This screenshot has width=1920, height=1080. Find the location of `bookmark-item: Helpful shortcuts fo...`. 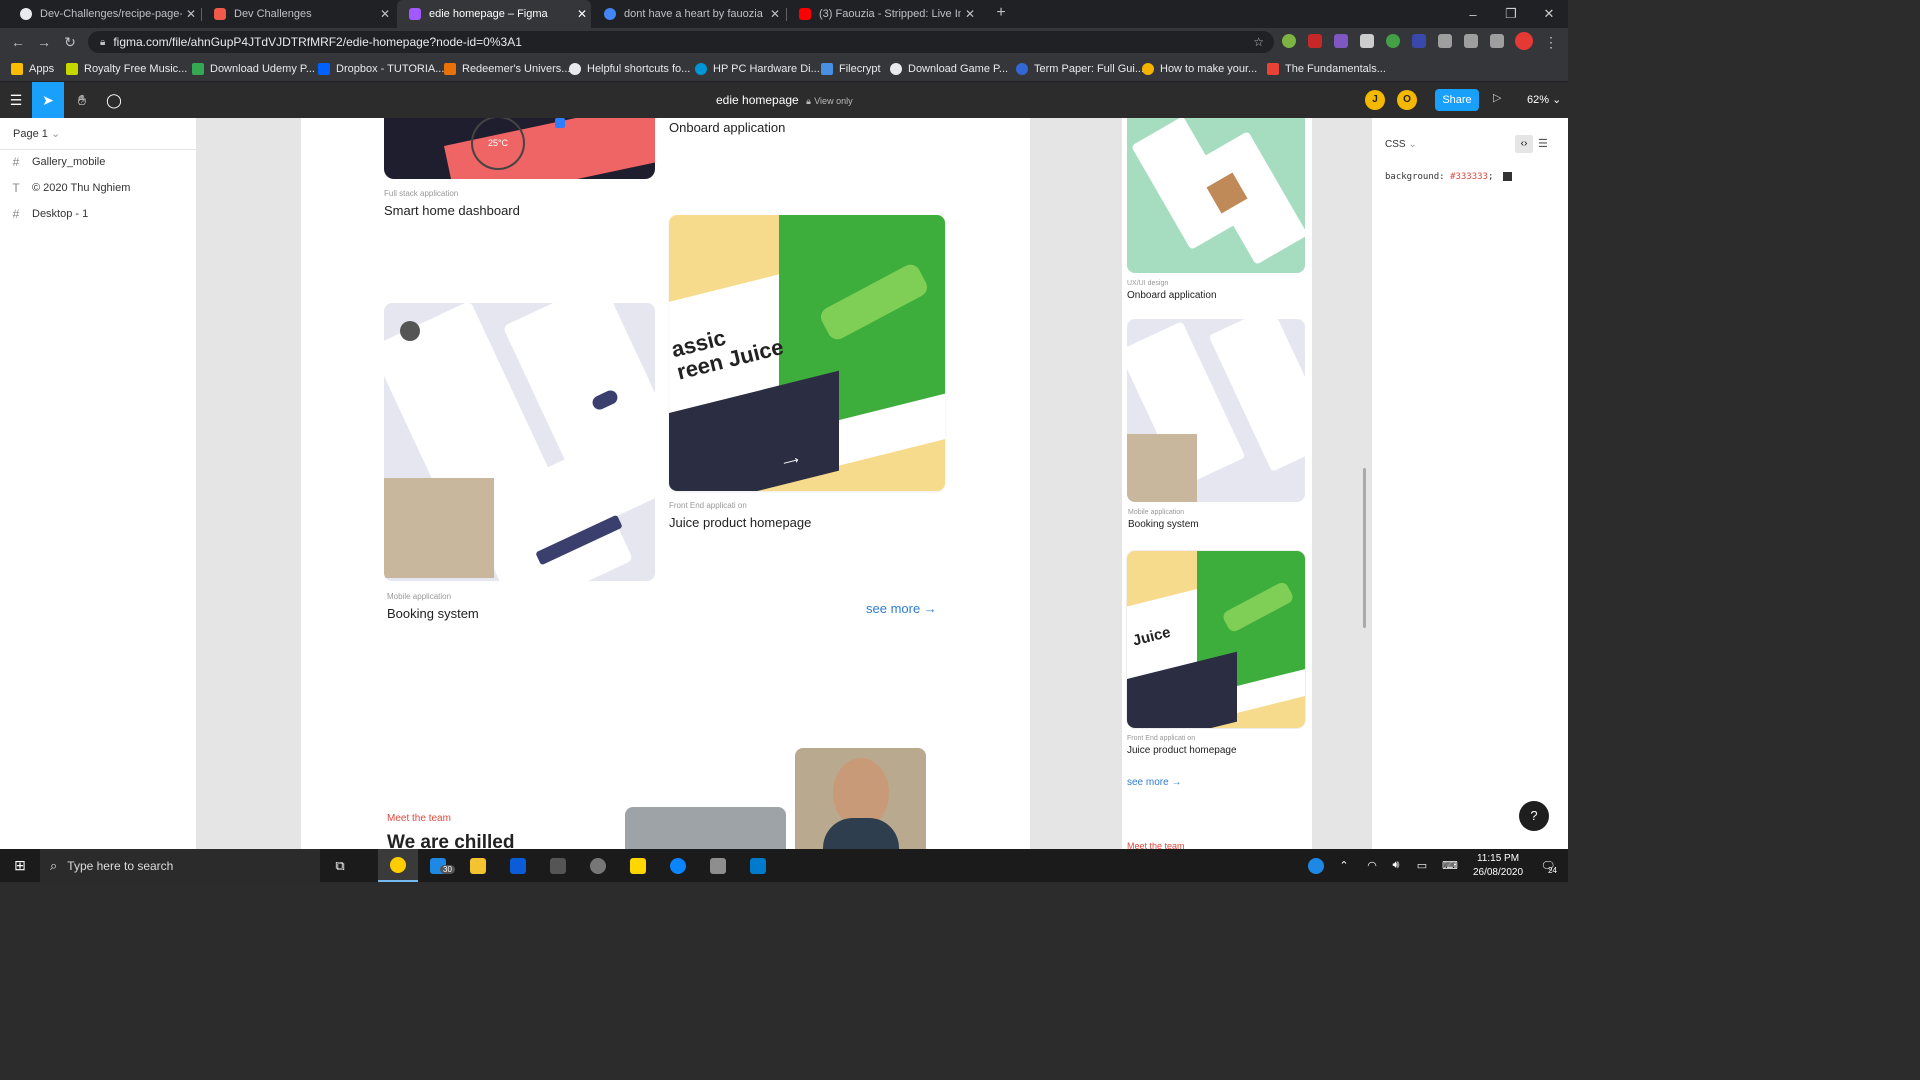

bookmark-item: Helpful shortcuts fo... is located at coordinates (629, 68).